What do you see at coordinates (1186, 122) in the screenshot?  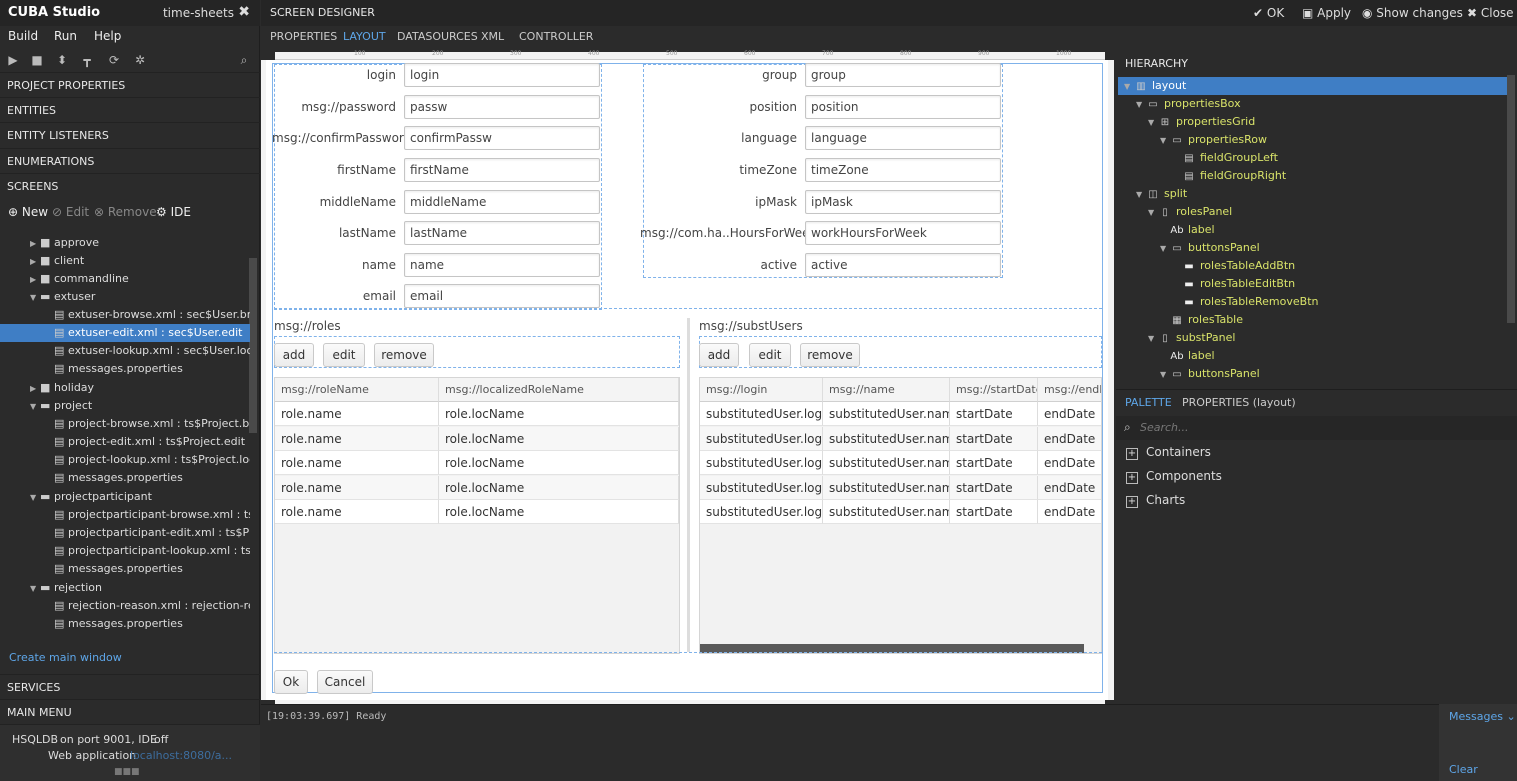 I see `hierarchy-node: ▼ ⊞ propertiesGrid` at bounding box center [1186, 122].